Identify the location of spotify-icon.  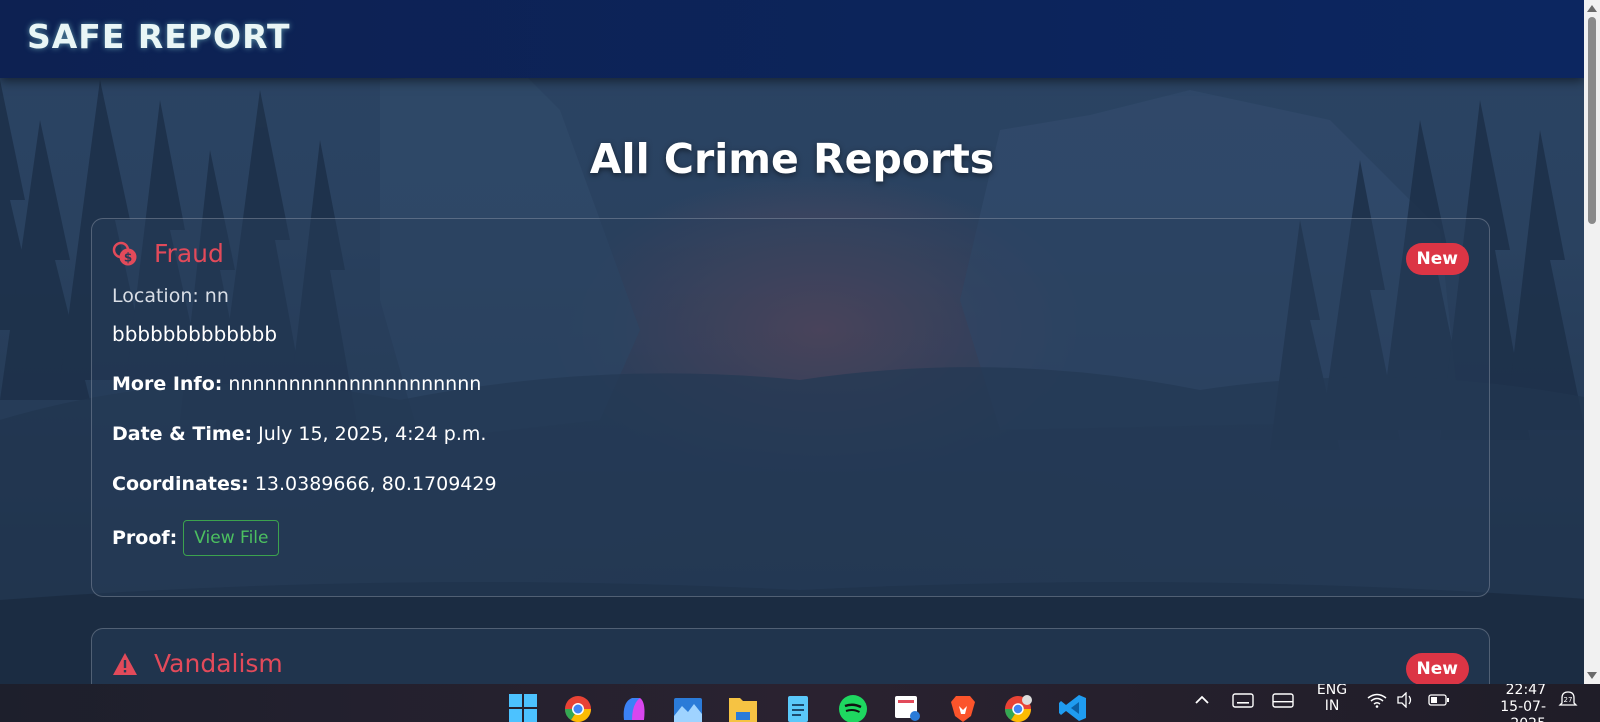
(853, 707).